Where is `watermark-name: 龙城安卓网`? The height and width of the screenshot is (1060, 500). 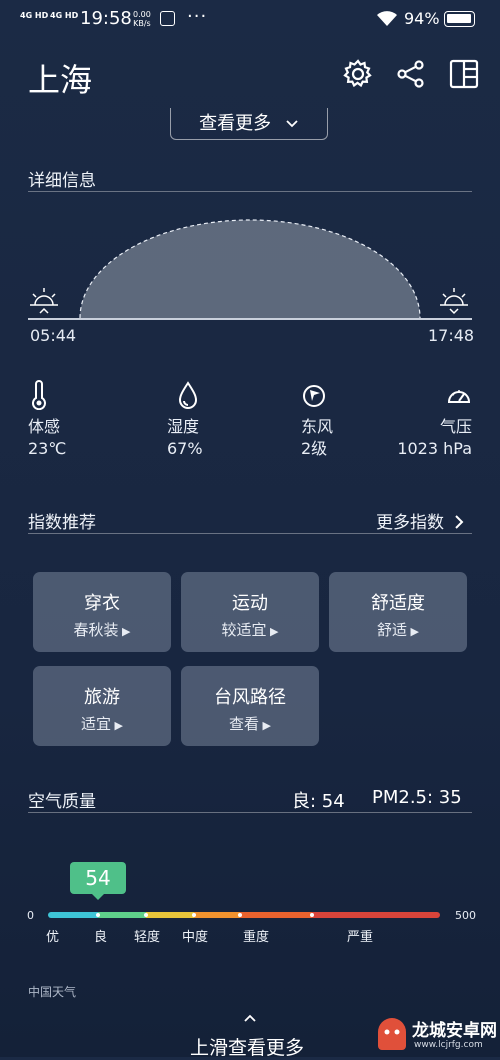
watermark-name: 龙城安卓网 is located at coordinates (454, 1031).